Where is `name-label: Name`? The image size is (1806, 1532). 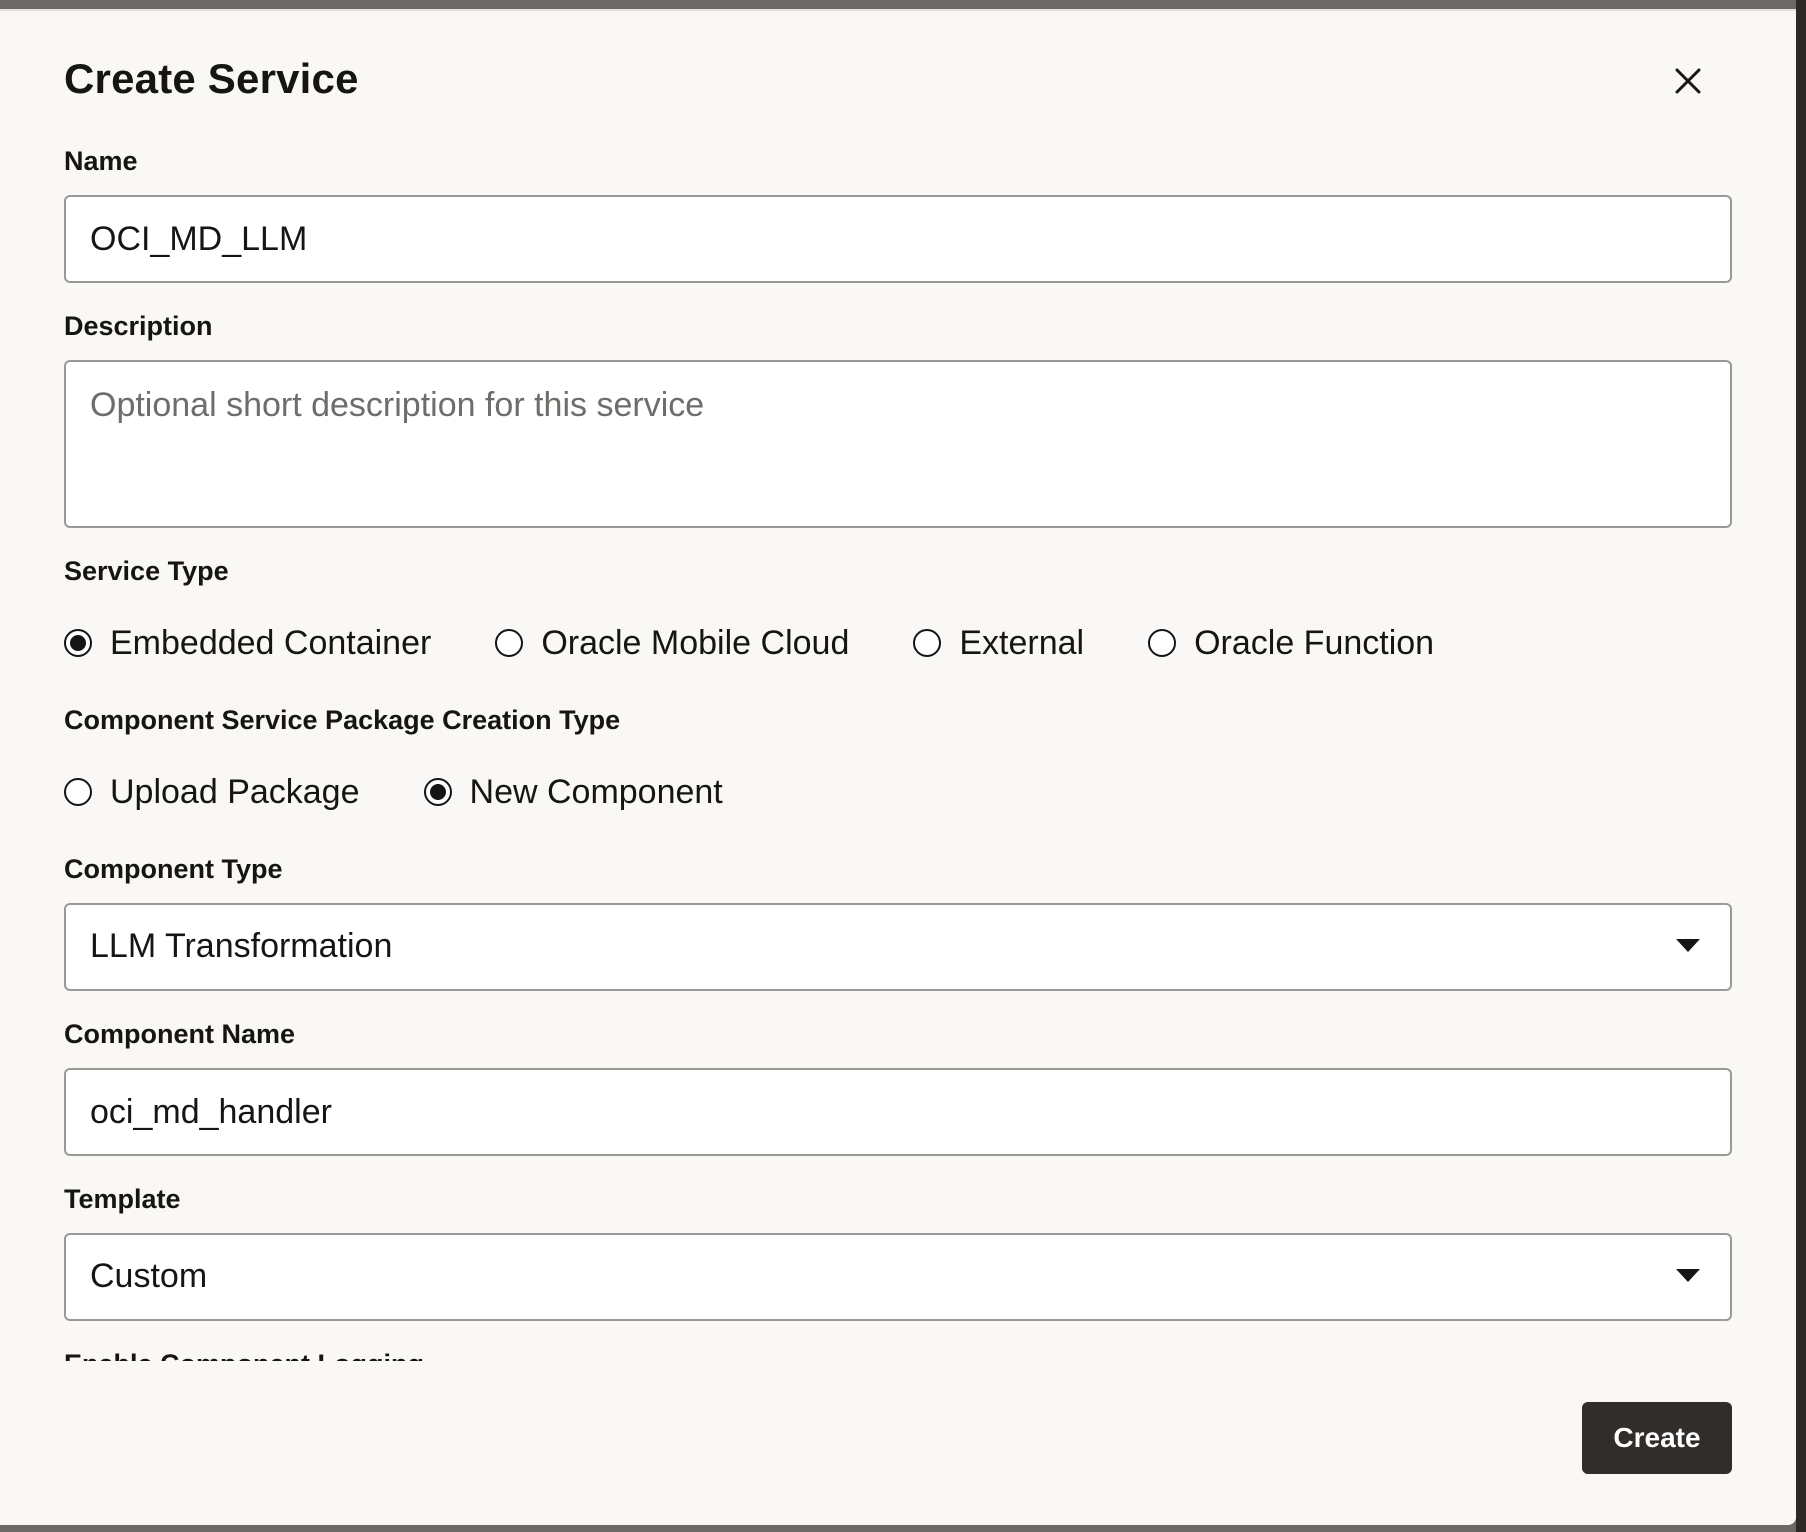
name-label: Name is located at coordinates (101, 161).